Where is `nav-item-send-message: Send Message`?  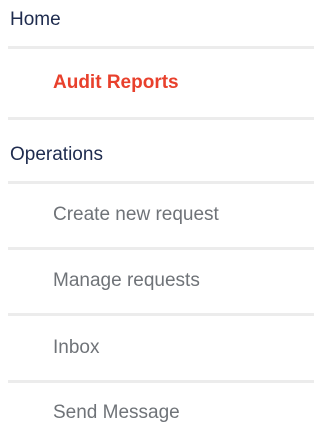
nav-item-send-message: Send Message is located at coordinates (116, 412).